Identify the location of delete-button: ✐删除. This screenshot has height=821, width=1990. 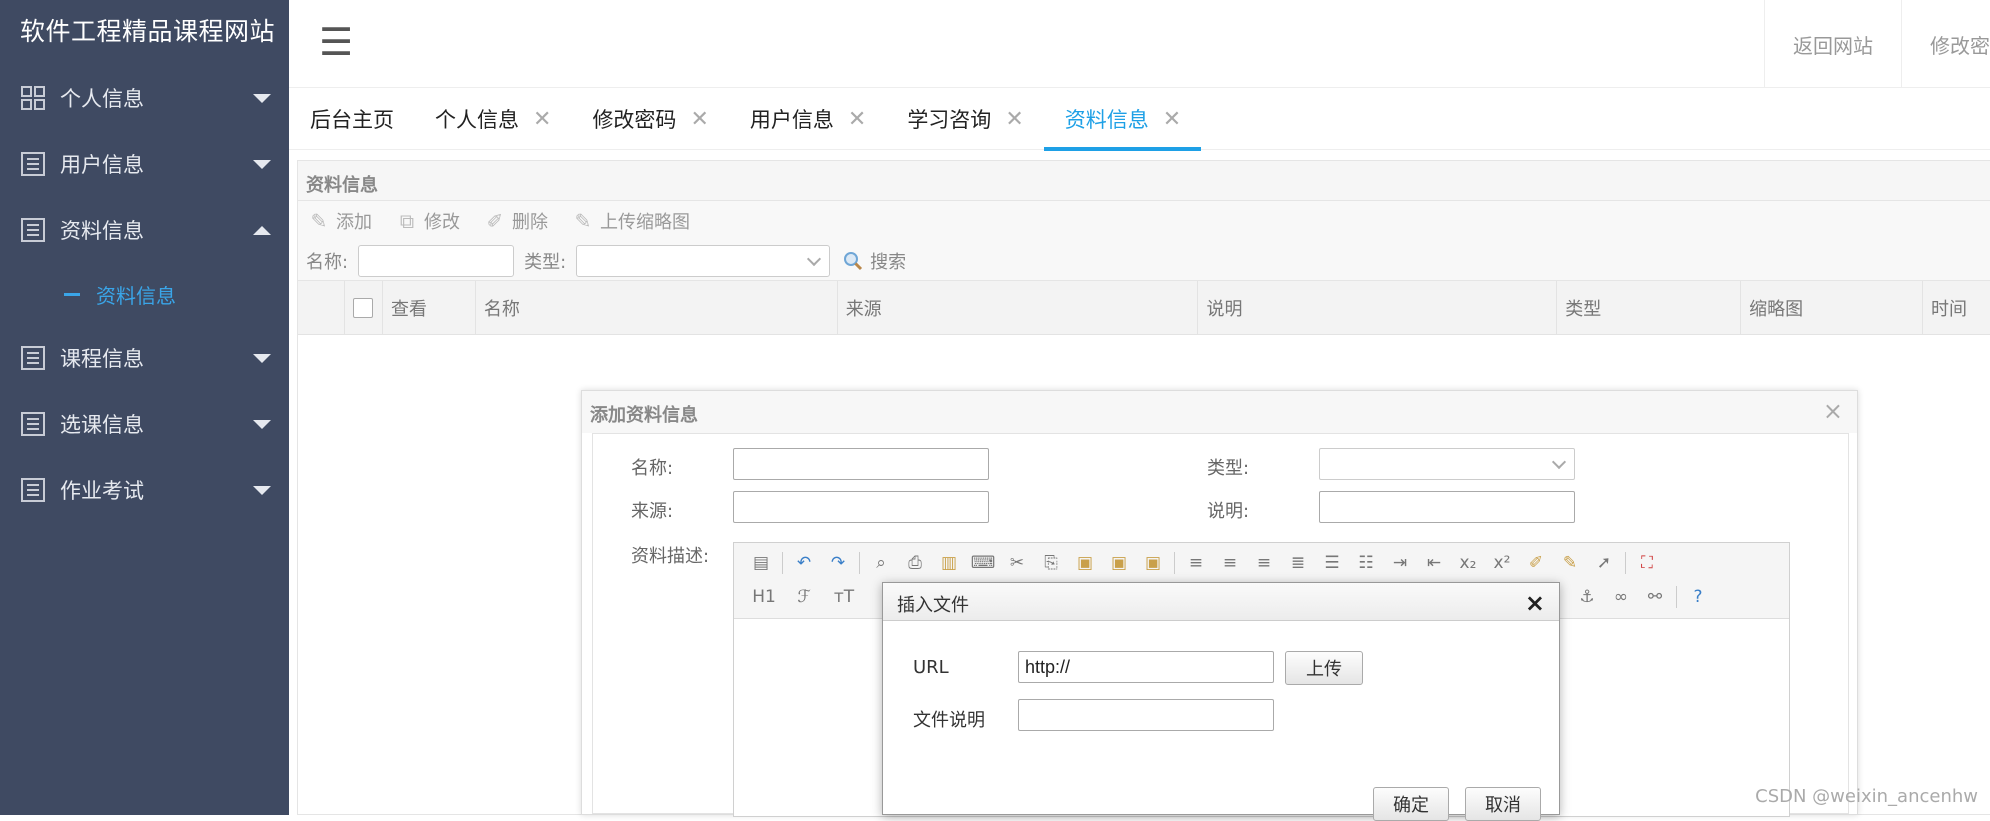
(516, 221).